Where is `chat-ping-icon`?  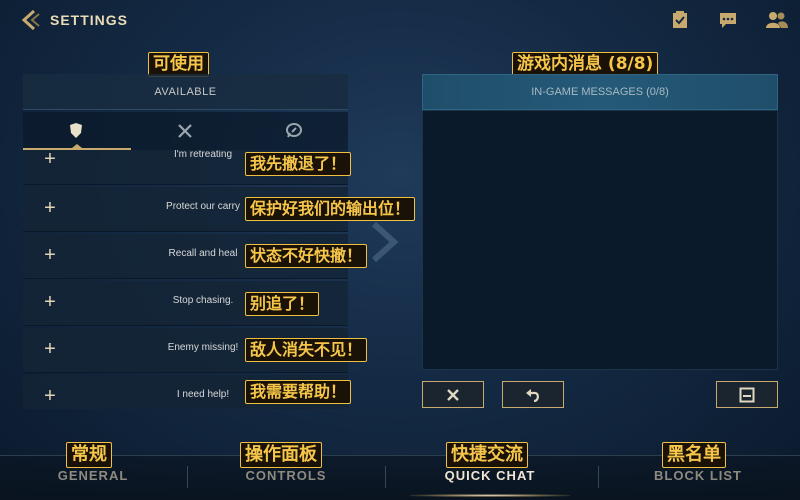 chat-ping-icon is located at coordinates (294, 130).